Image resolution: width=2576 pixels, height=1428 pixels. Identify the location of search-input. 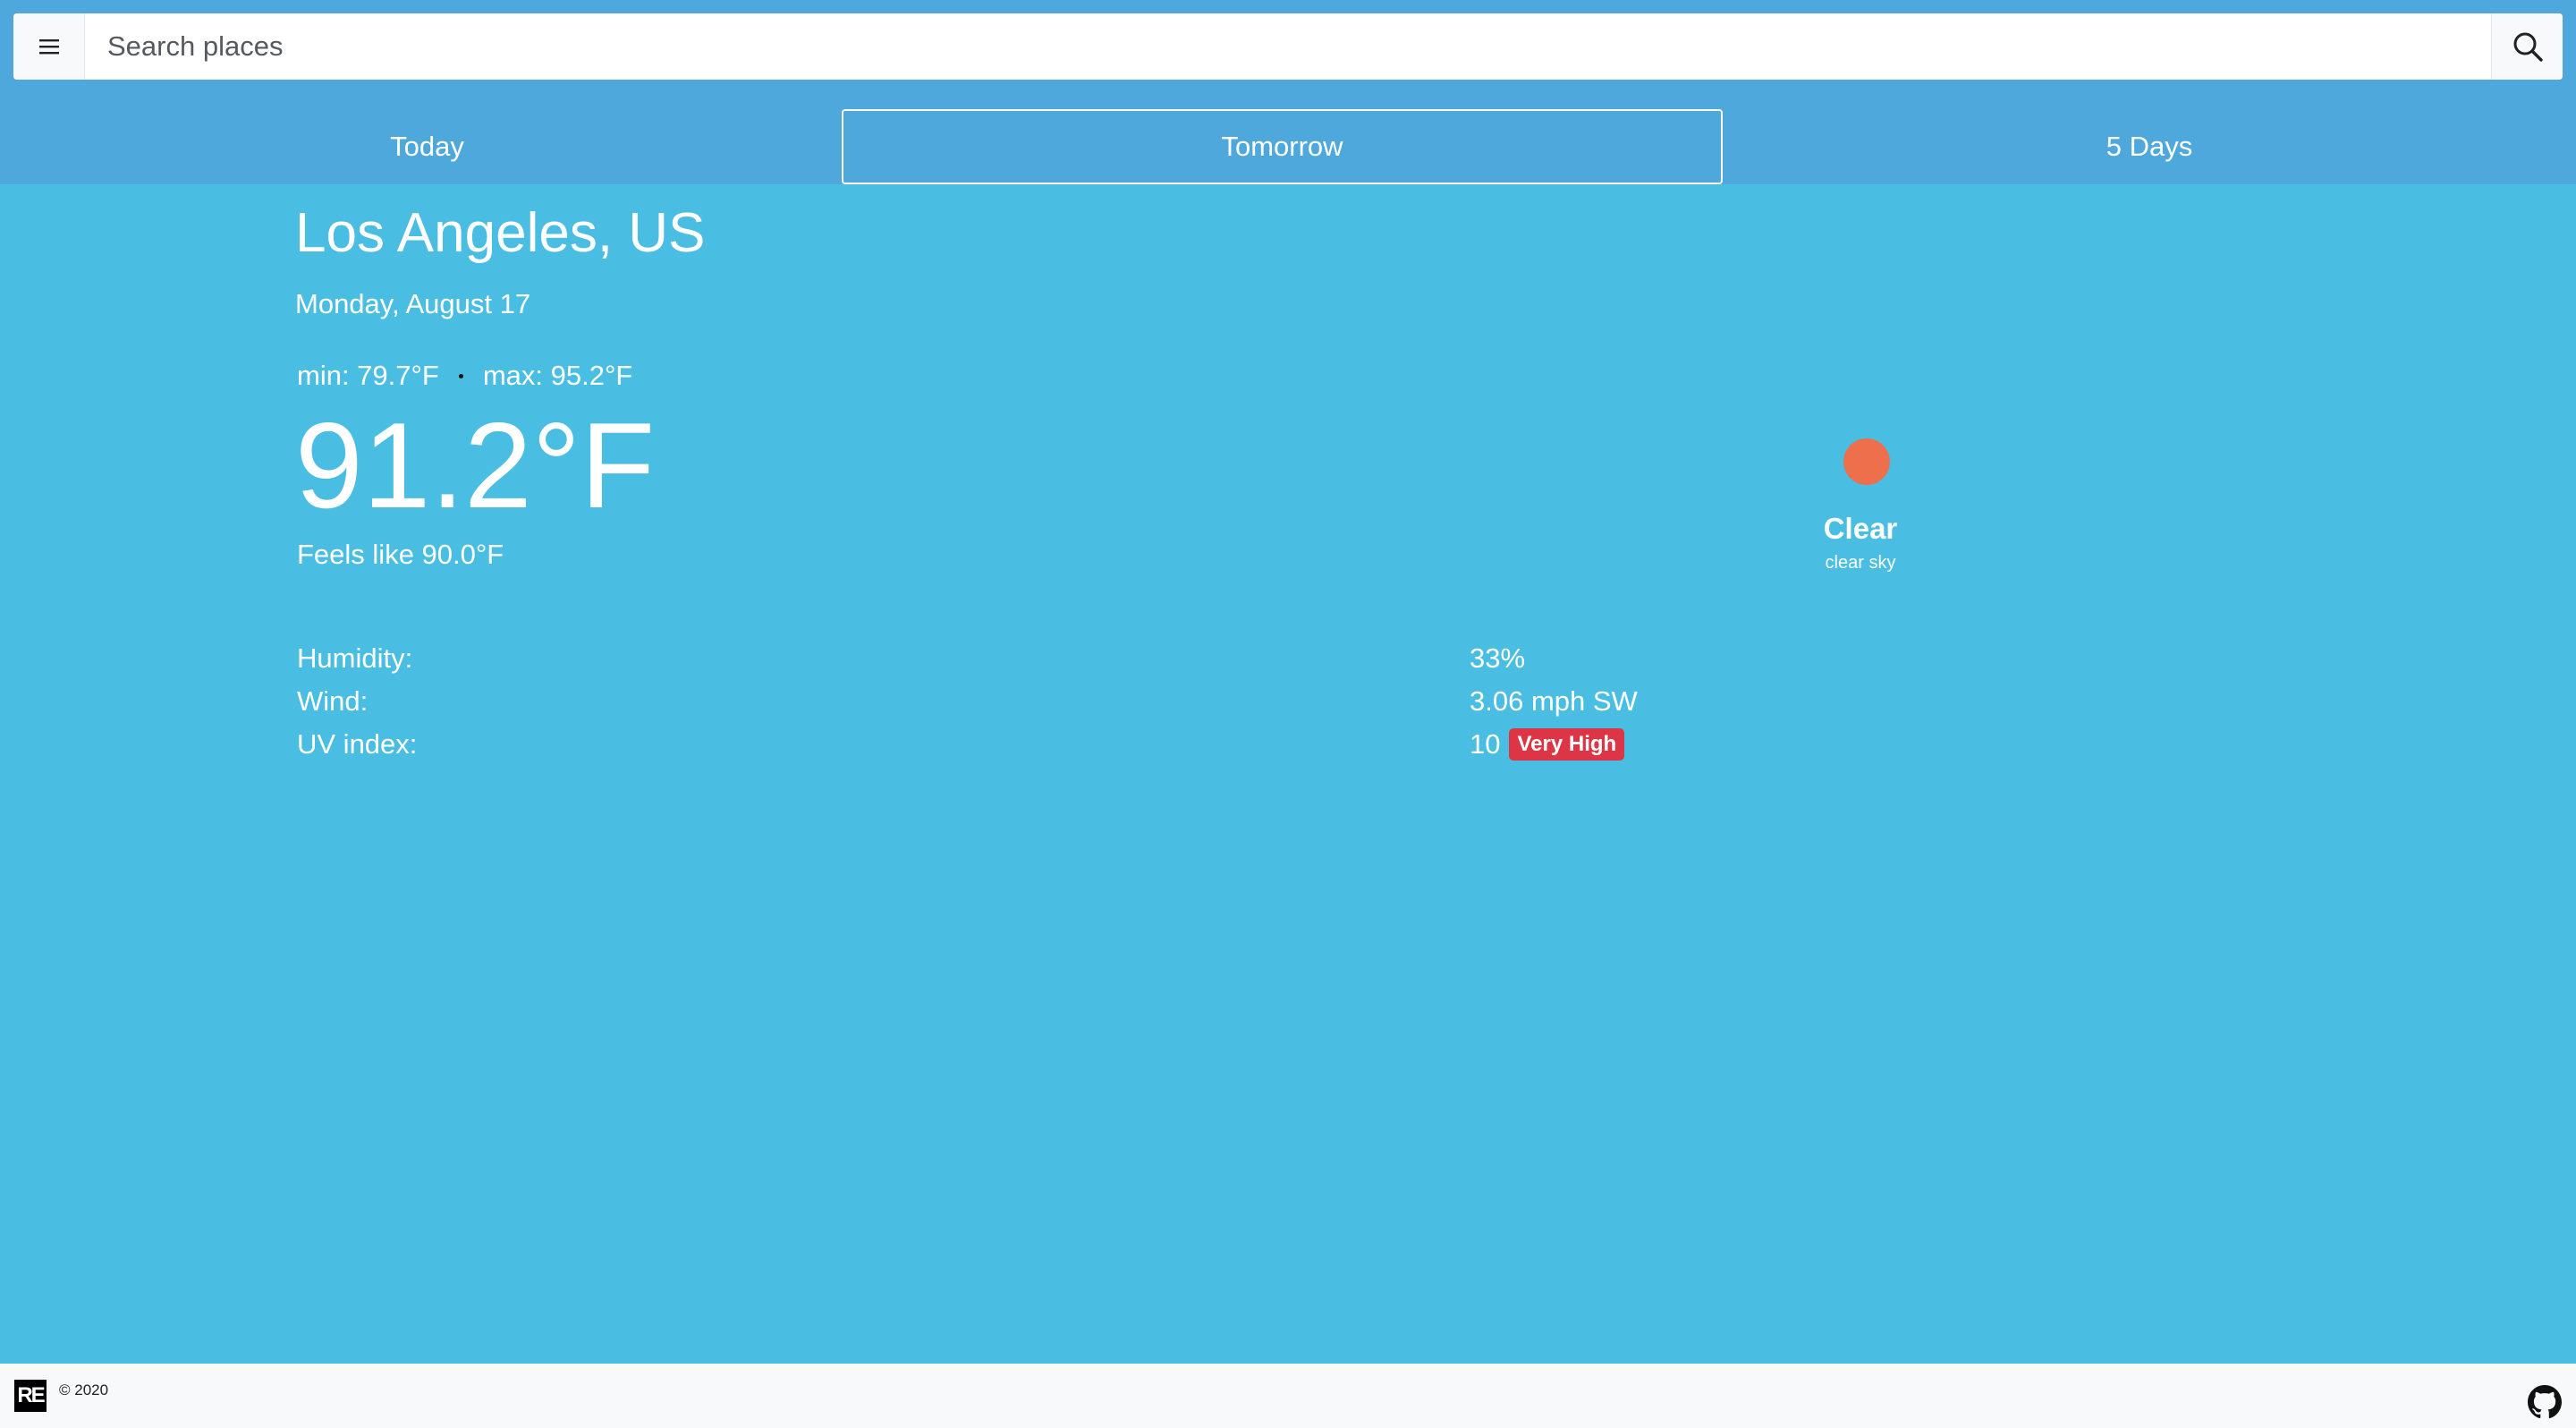
(1288, 46).